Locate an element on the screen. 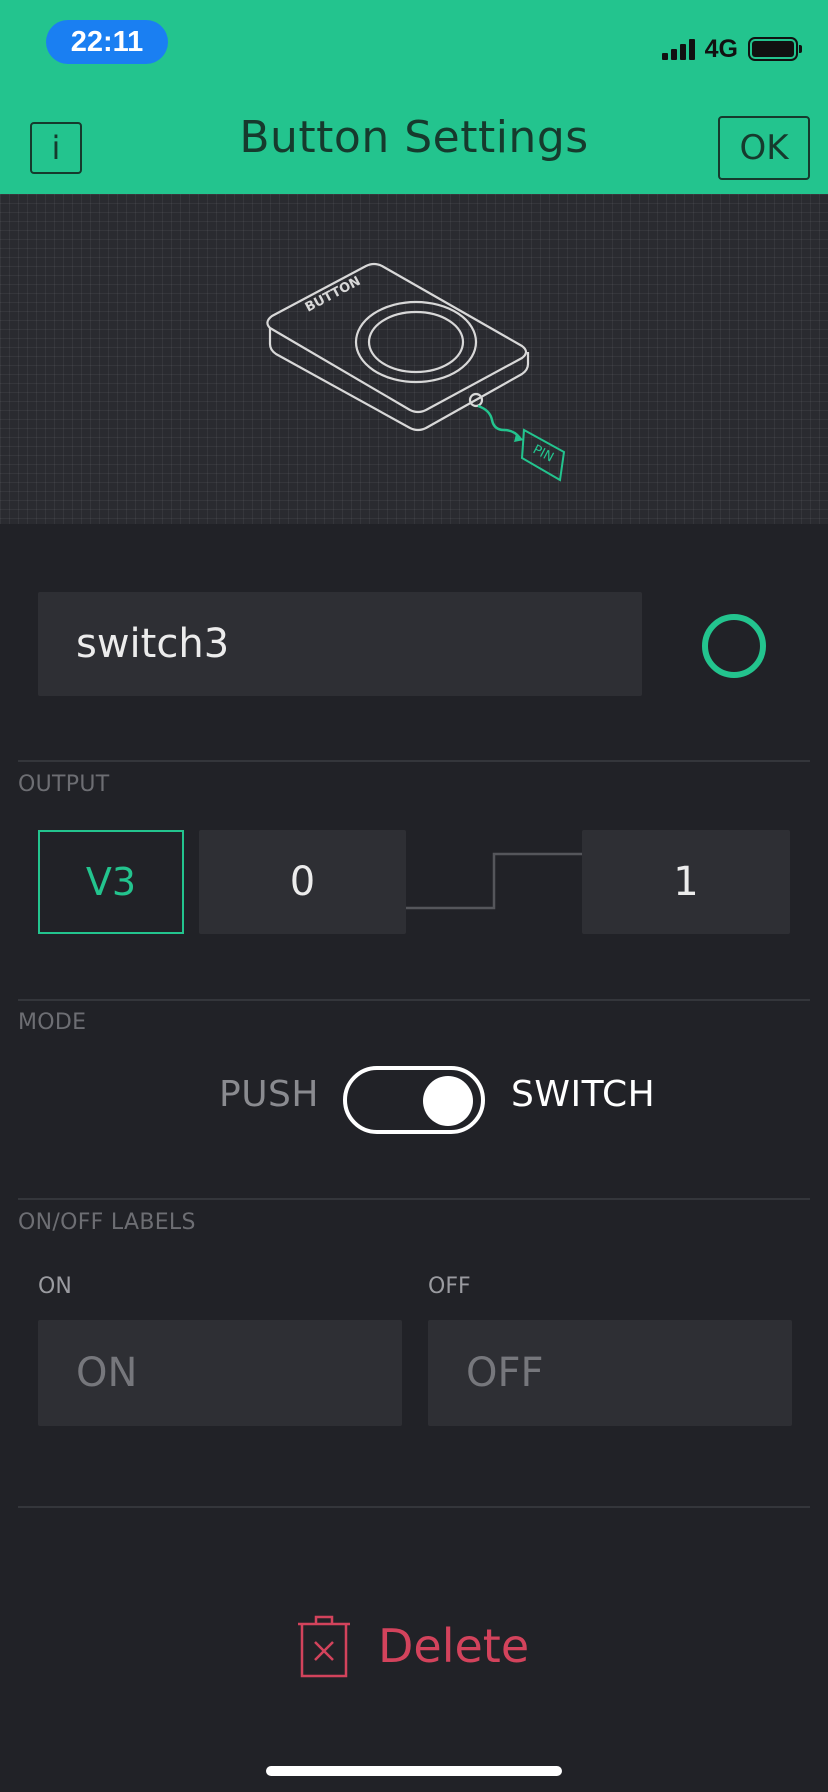 The width and height of the screenshot is (828, 1792). status-time: 22:11 is located at coordinates (107, 42).